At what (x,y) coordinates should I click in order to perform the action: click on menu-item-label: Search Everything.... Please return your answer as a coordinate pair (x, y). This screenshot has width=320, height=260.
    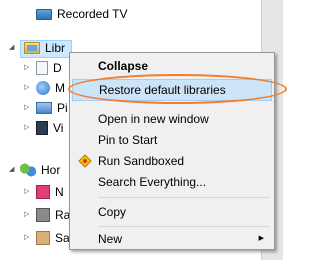
    Looking at the image, I should click on (152, 182).